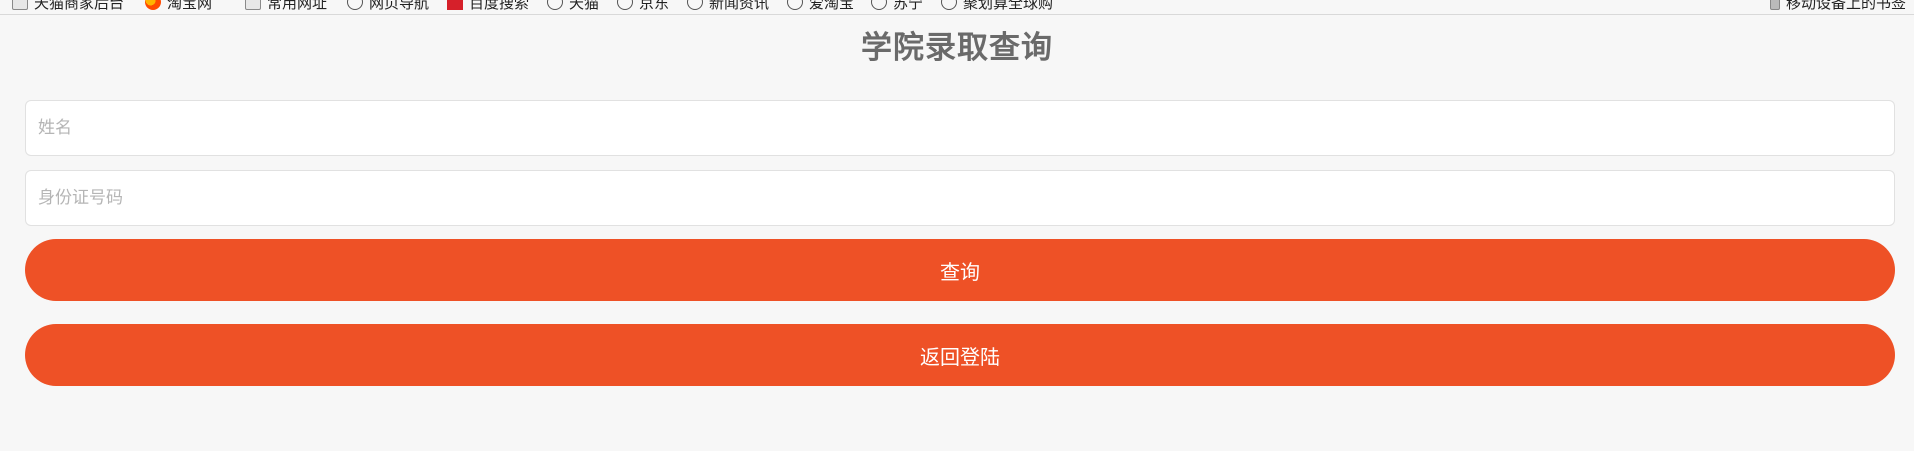  Describe the element at coordinates (286, 6) in the screenshot. I see `bookmark-item: 常用网址` at that location.